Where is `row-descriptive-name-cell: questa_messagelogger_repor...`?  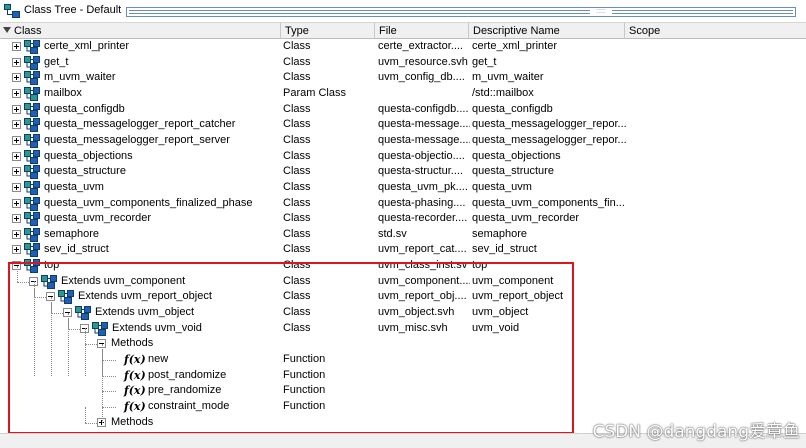 row-descriptive-name-cell: questa_messagelogger_repor... is located at coordinates (549, 139).